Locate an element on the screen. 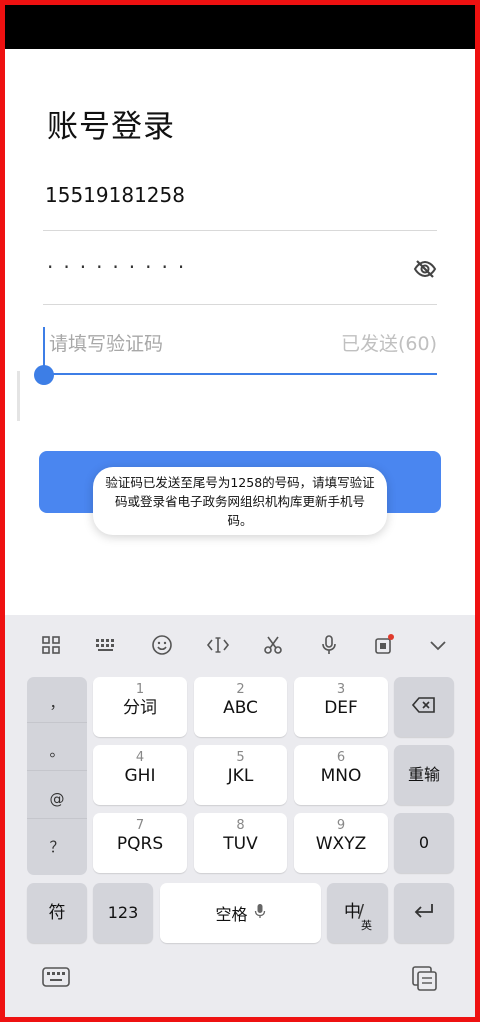  enter-key is located at coordinates (424, 913).